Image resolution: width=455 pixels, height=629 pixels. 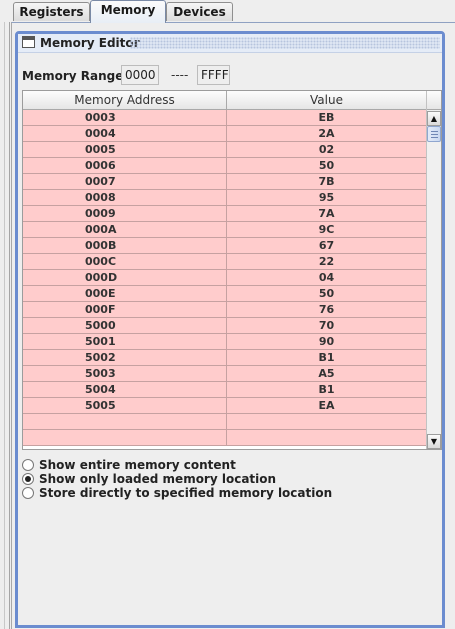 I want to click on address-cell: 5003, so click(x=125, y=374).